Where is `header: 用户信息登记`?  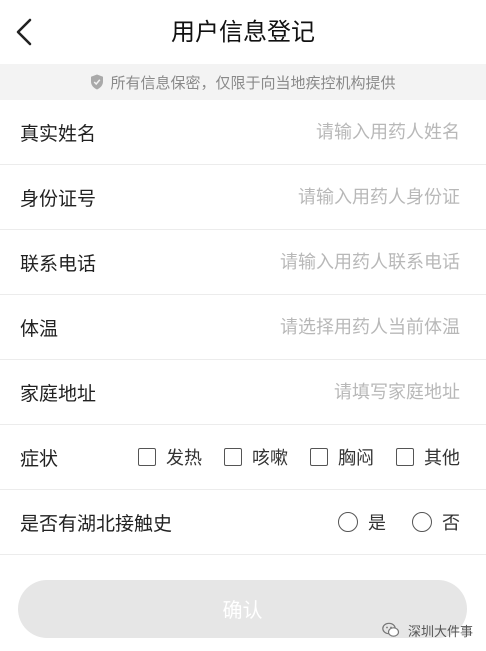 header: 用户信息登记 is located at coordinates (243, 32).